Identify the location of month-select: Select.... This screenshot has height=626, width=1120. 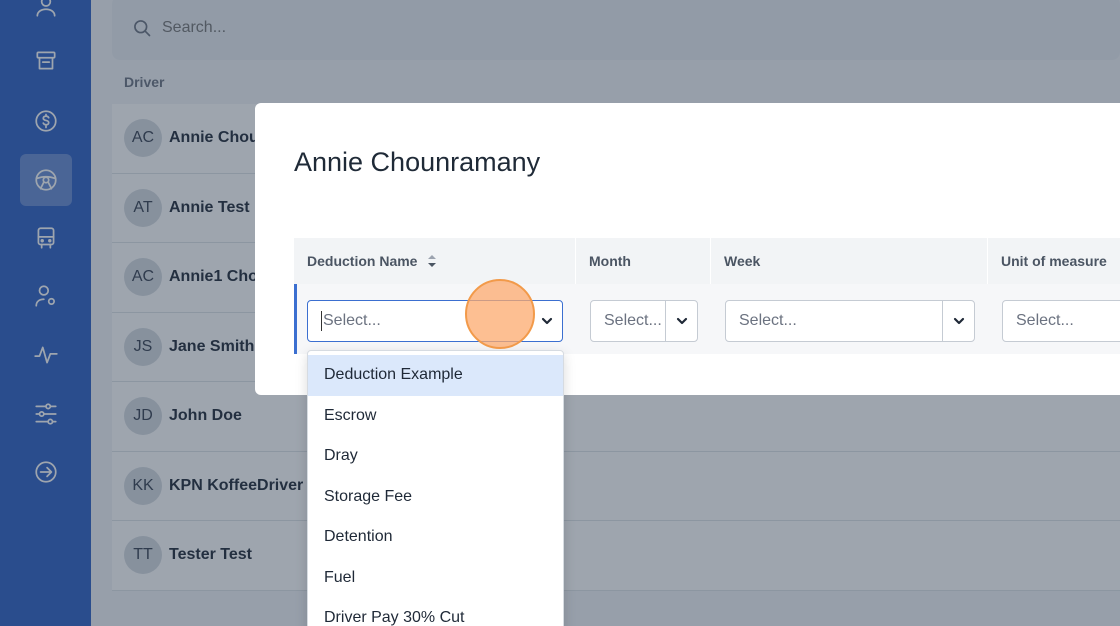
(644, 321).